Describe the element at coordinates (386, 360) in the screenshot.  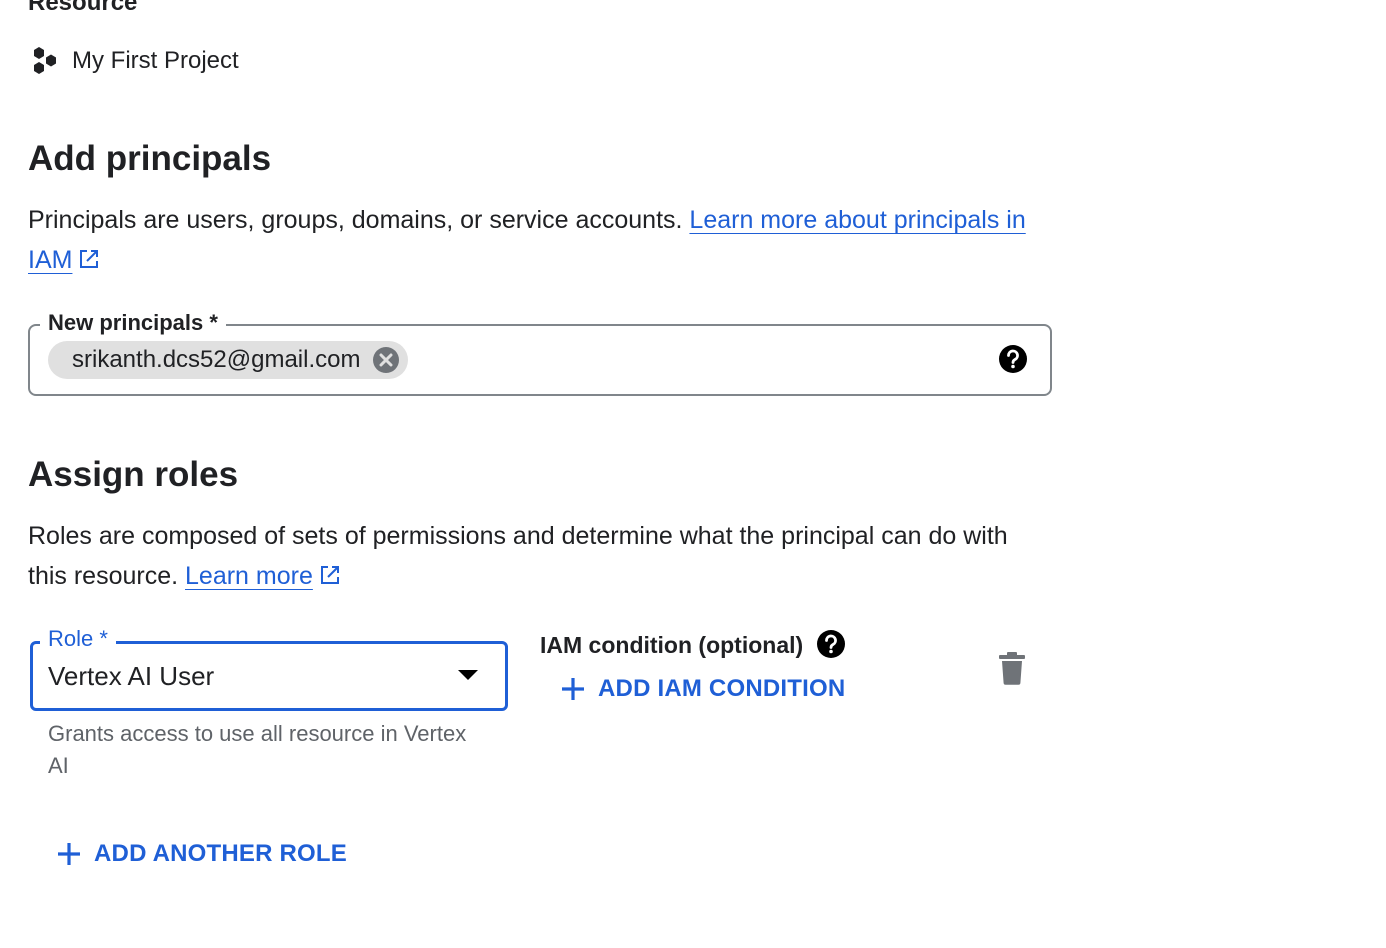
I see `chip-remove-icon` at that location.